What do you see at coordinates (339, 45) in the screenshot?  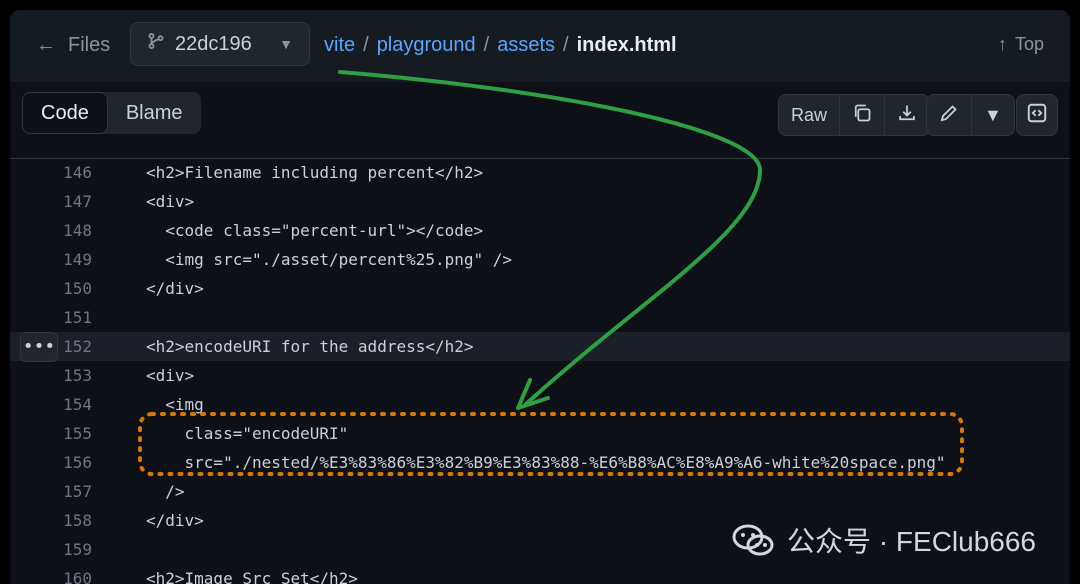 I see `breadcrumb-item-vite: vite` at bounding box center [339, 45].